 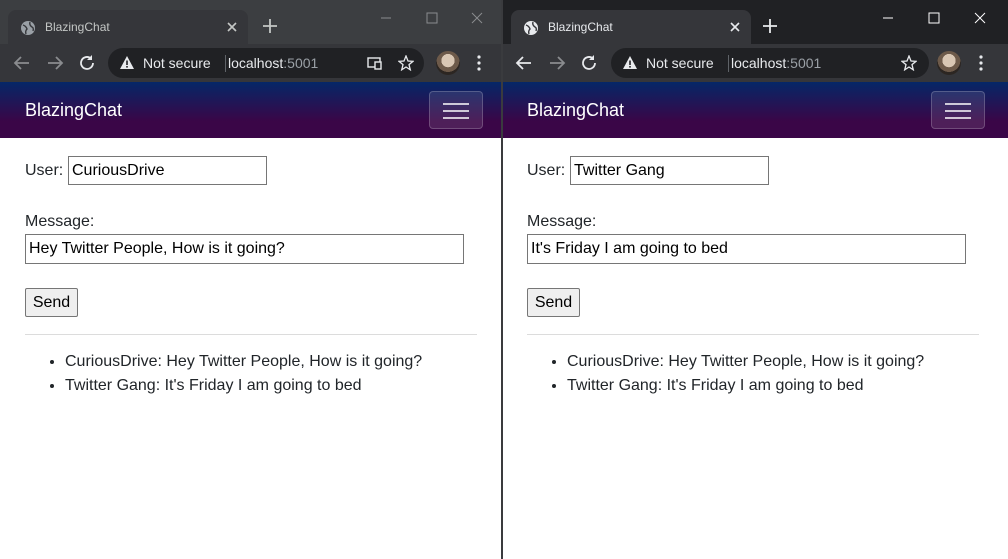 I want to click on cast-icon, so click(x=374, y=63).